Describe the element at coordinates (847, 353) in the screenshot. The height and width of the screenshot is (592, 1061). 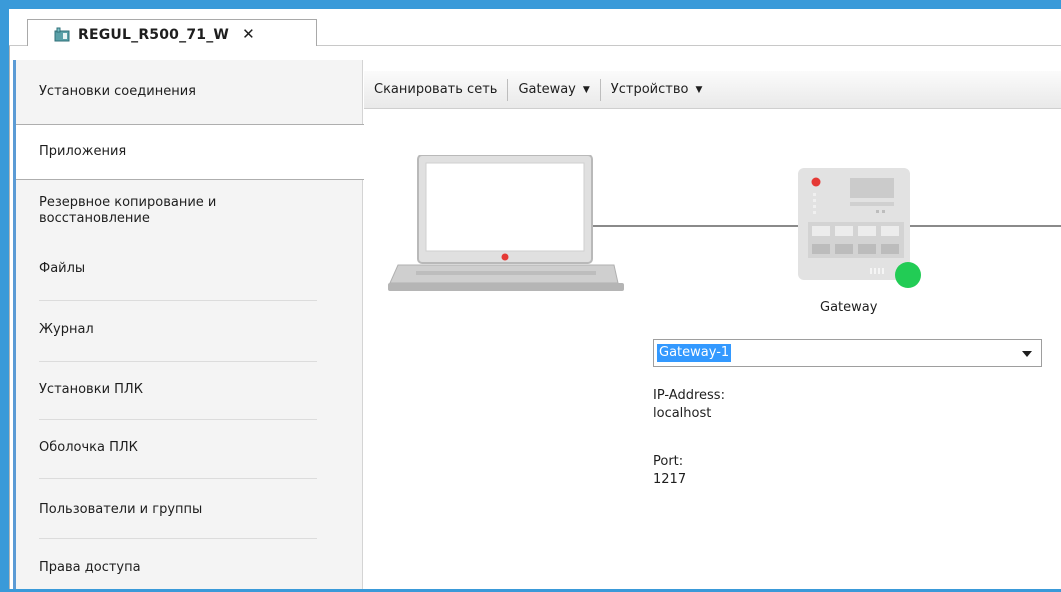
I see `gateway-select: Gateway-1` at that location.